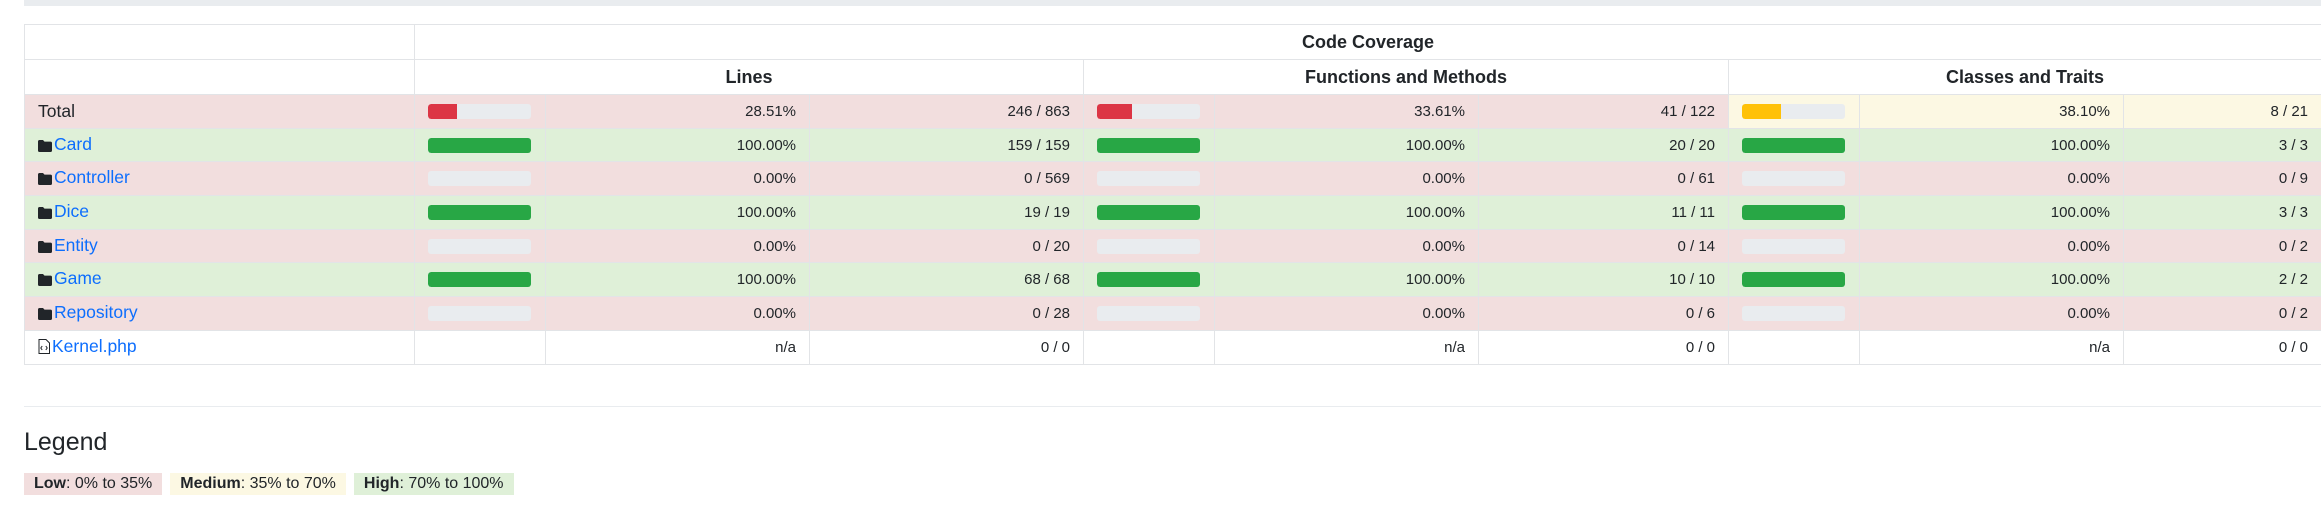 The height and width of the screenshot is (509, 2321). Describe the element at coordinates (288, 483) in the screenshot. I see `legend-medium-range: : 35% to 70%` at that location.